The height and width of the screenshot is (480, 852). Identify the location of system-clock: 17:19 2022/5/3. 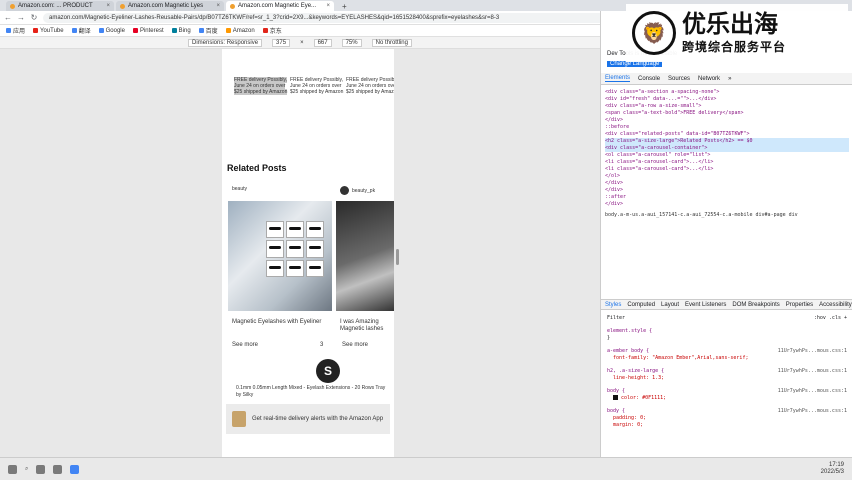
(832, 469).